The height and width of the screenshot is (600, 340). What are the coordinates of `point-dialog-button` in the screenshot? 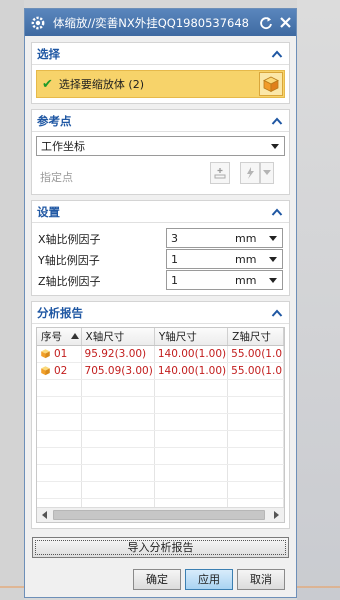 It's located at (220, 173).